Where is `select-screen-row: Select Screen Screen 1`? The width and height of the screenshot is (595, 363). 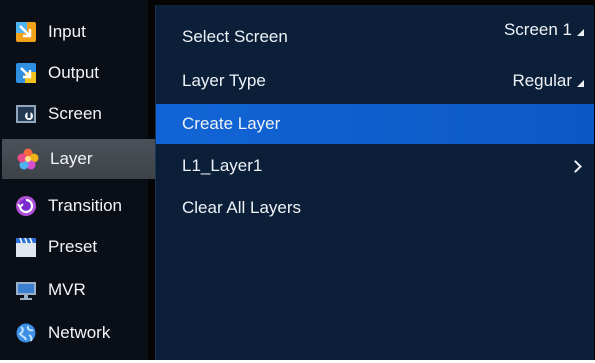 select-screen-row: Select Screen Screen 1 is located at coordinates (375, 37).